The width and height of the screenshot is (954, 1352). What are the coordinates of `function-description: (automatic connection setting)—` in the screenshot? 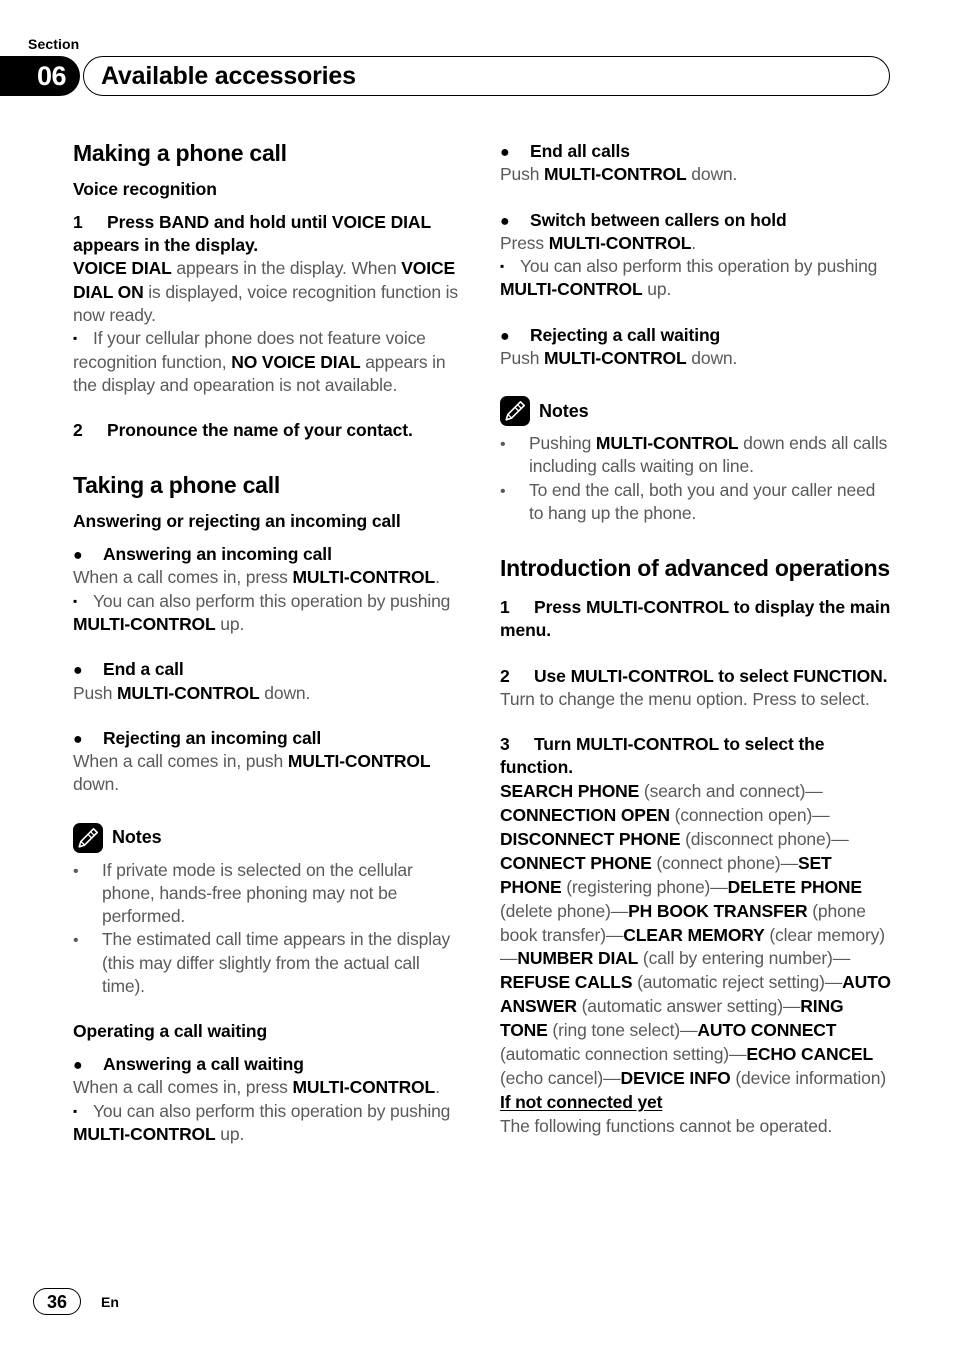 It's located at (623, 1054).